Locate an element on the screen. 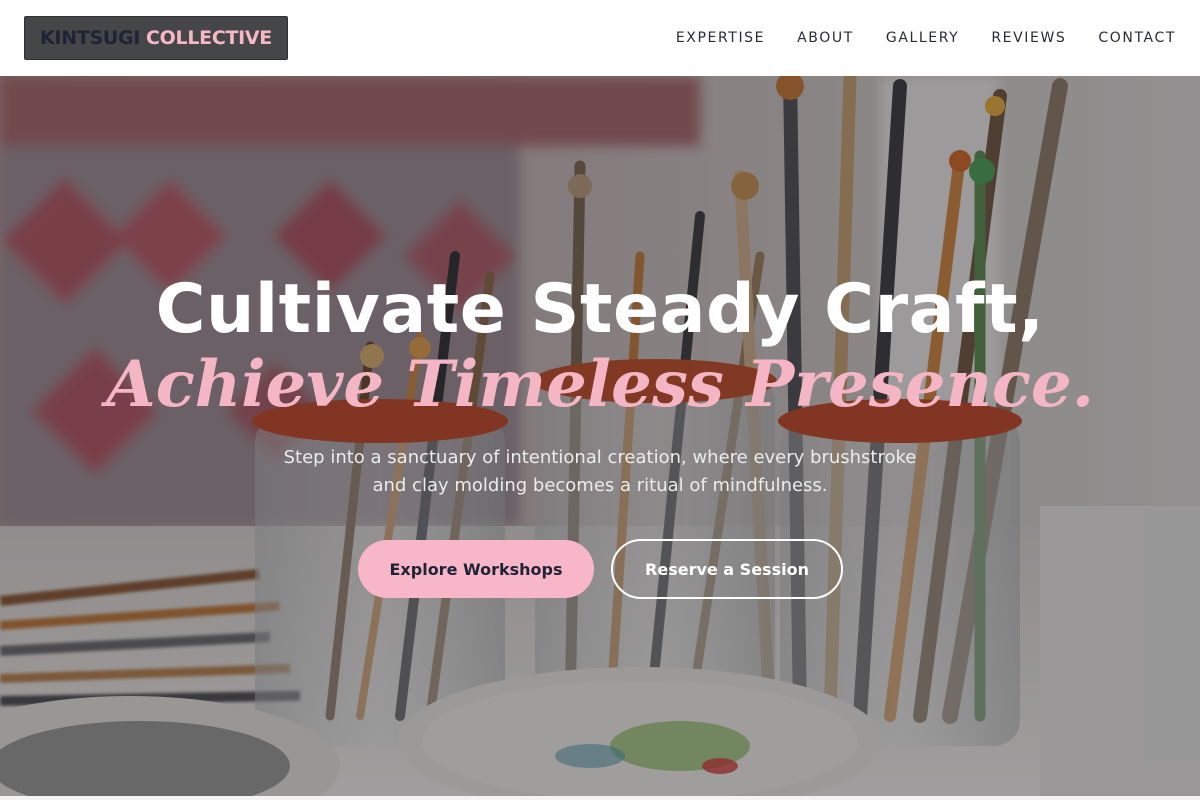 This screenshot has height=800, width=1200. page-bottom-edge is located at coordinates (600, 798).